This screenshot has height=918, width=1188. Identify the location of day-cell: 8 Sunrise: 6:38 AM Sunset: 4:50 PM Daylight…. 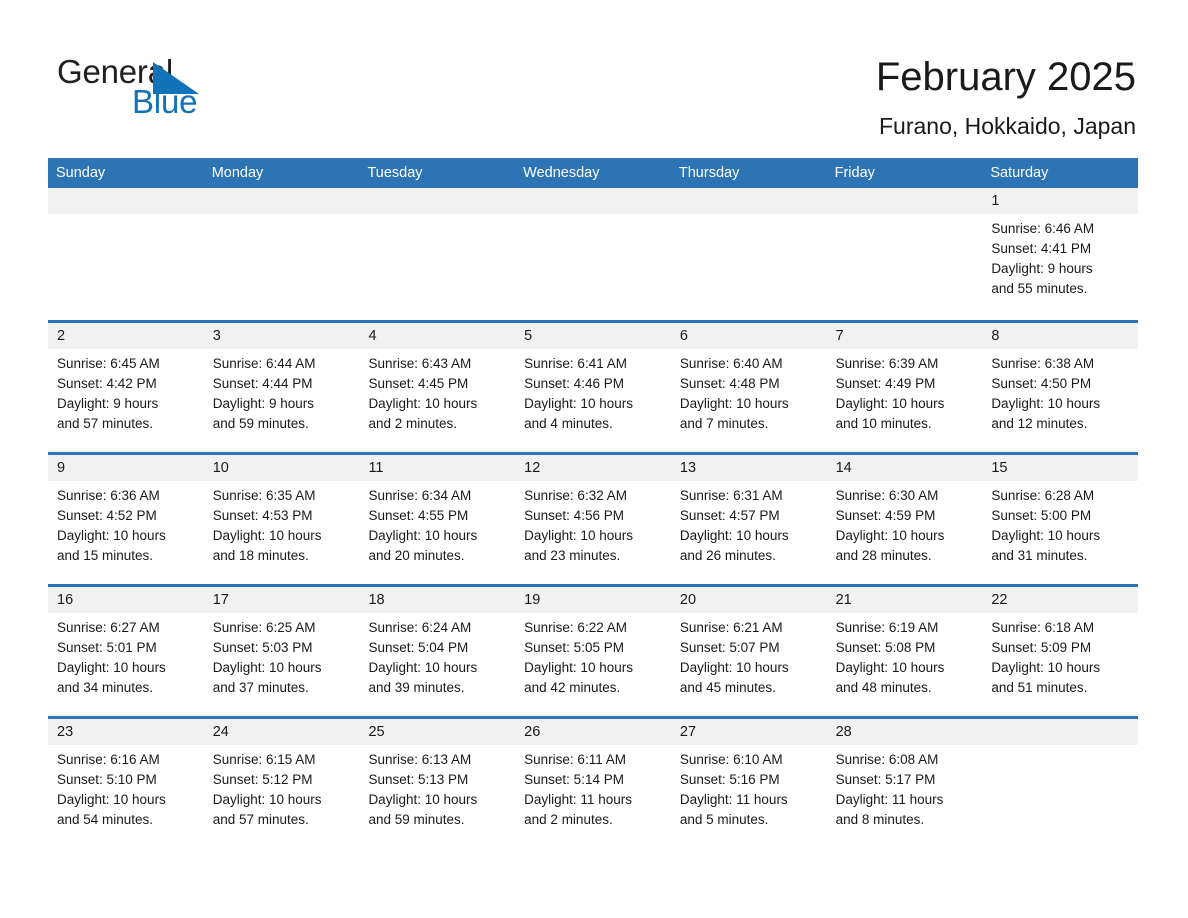
(1060, 387).